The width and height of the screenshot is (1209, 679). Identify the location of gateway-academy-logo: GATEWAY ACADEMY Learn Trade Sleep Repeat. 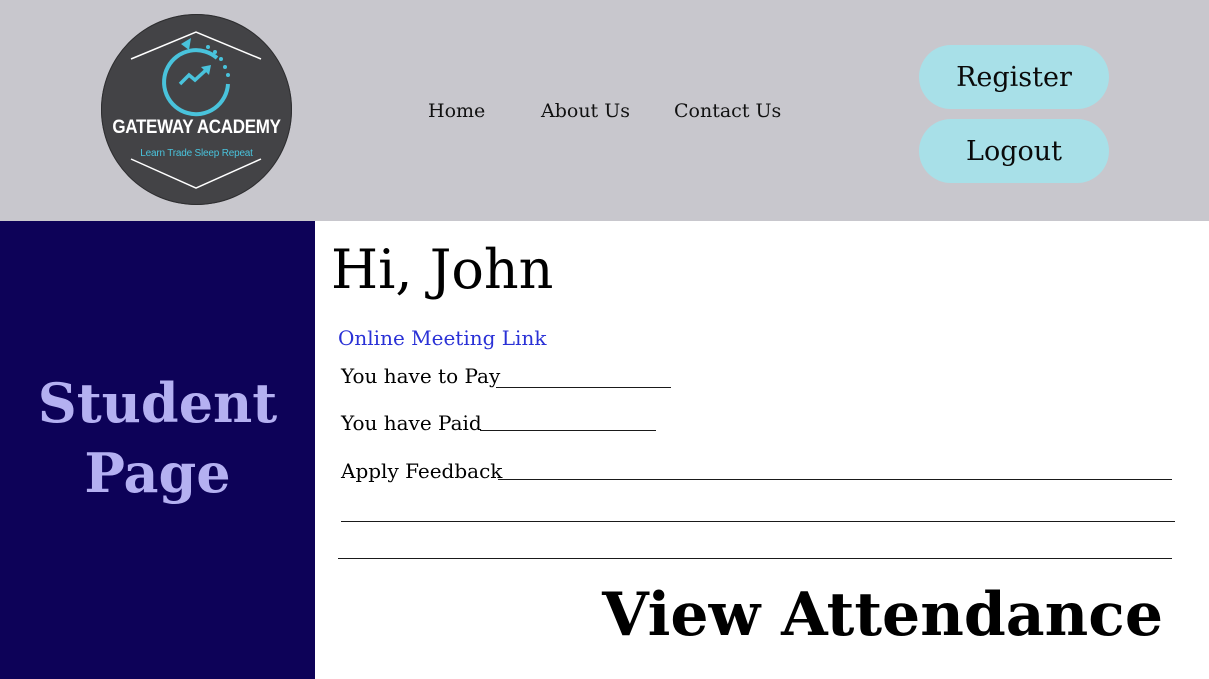
(196, 109).